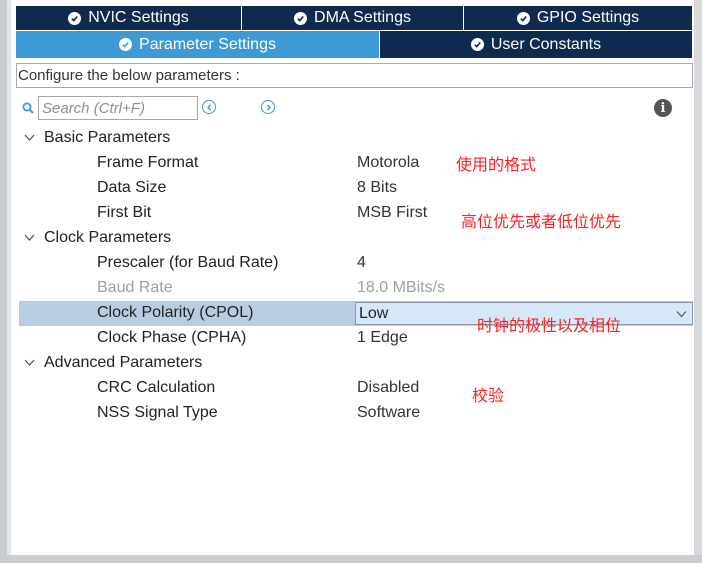  What do you see at coordinates (123, 362) in the screenshot?
I see `group-label: Advanced Parameters` at bounding box center [123, 362].